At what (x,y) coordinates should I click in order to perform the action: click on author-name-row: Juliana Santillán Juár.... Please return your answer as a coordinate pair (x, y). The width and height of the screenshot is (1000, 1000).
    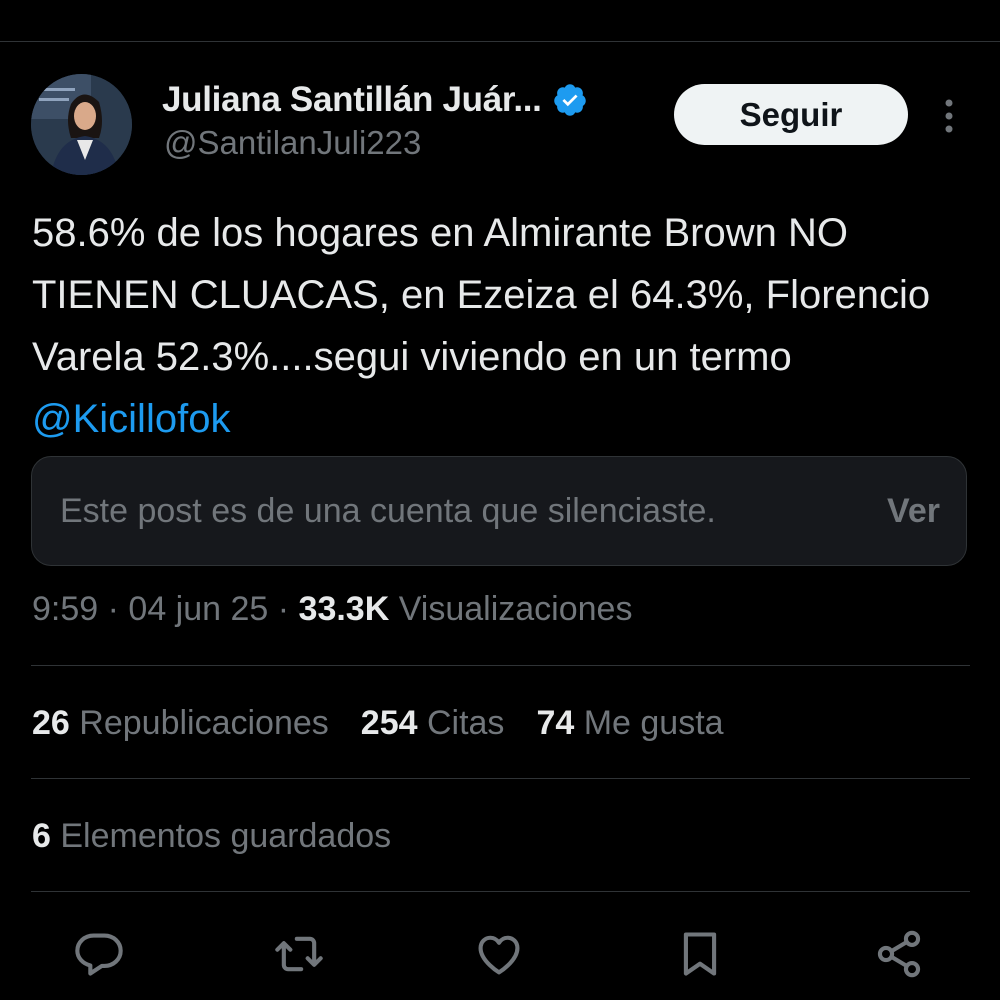
    Looking at the image, I should click on (375, 100).